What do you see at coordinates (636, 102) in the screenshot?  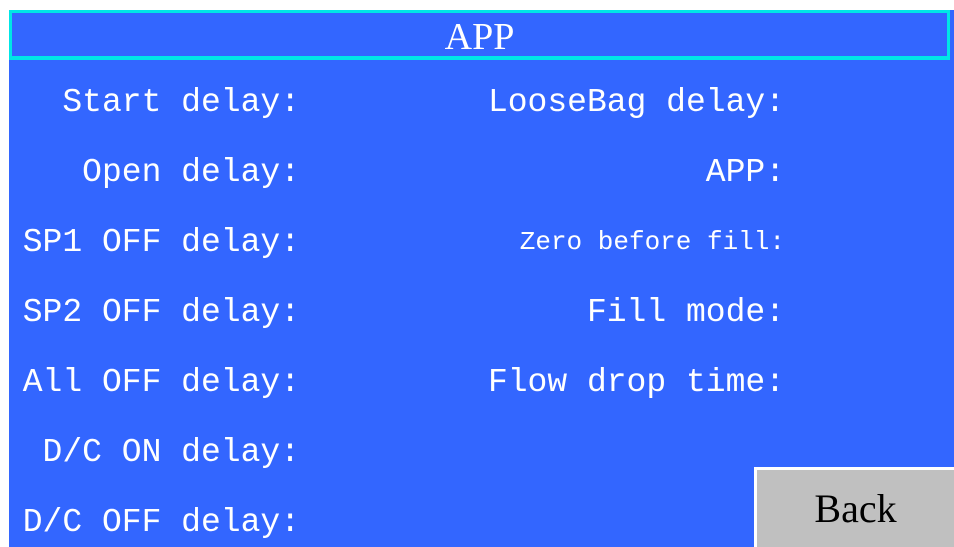 I see `loosebag-delay-label: LooseBag delay:` at bounding box center [636, 102].